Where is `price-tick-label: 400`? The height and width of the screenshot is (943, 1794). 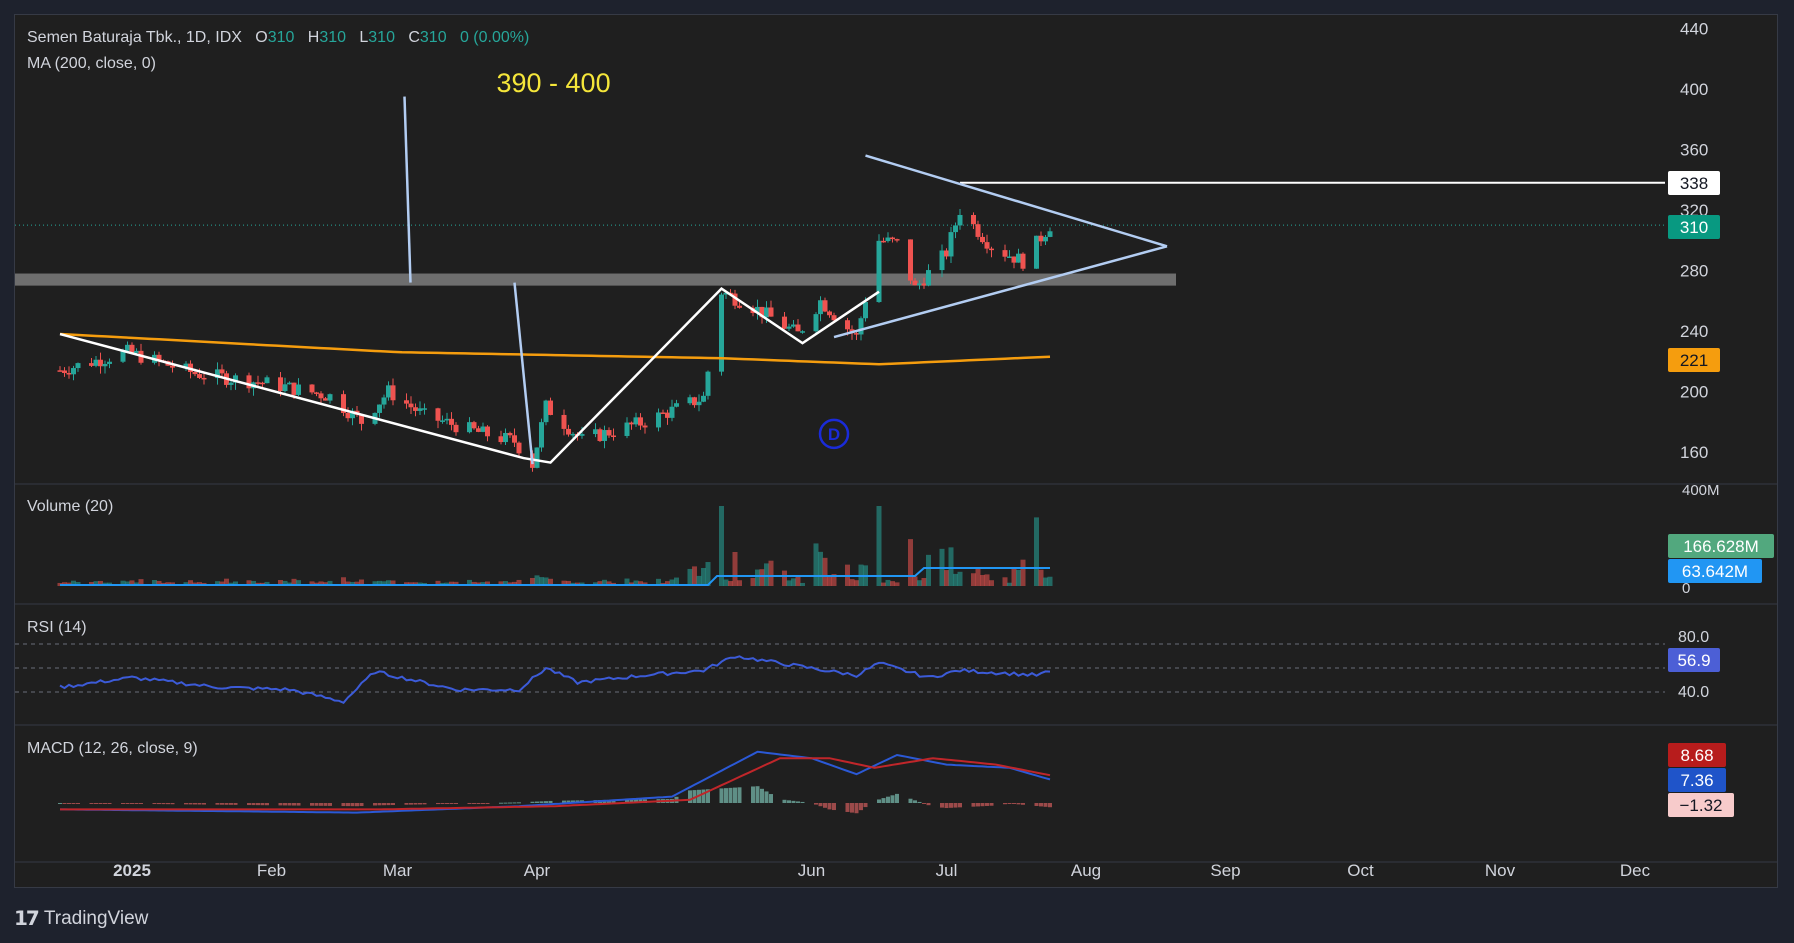 price-tick-label: 400 is located at coordinates (1694, 89).